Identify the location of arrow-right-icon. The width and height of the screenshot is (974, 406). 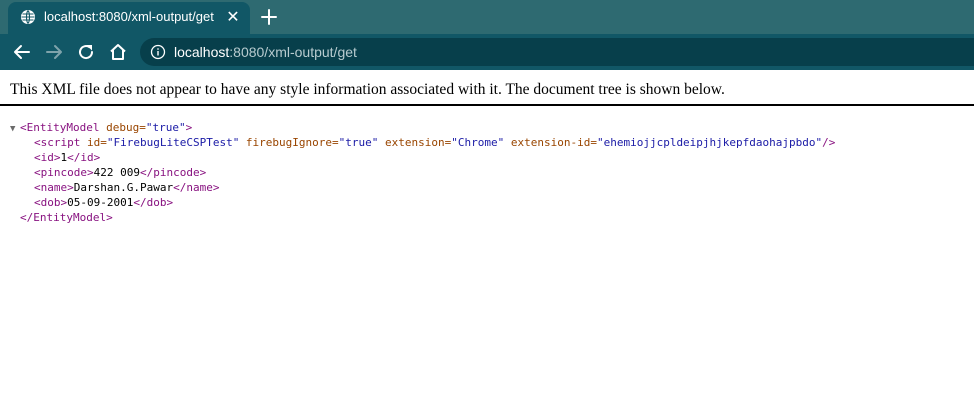
(54, 52).